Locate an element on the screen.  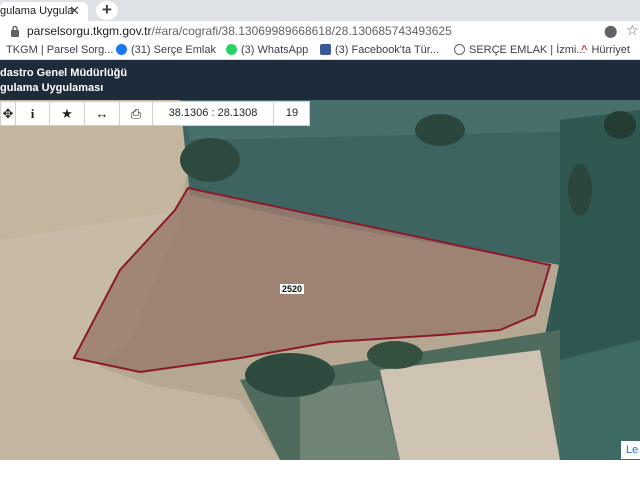
app-title-line2: gulama Uygulaması is located at coordinates (52, 88).